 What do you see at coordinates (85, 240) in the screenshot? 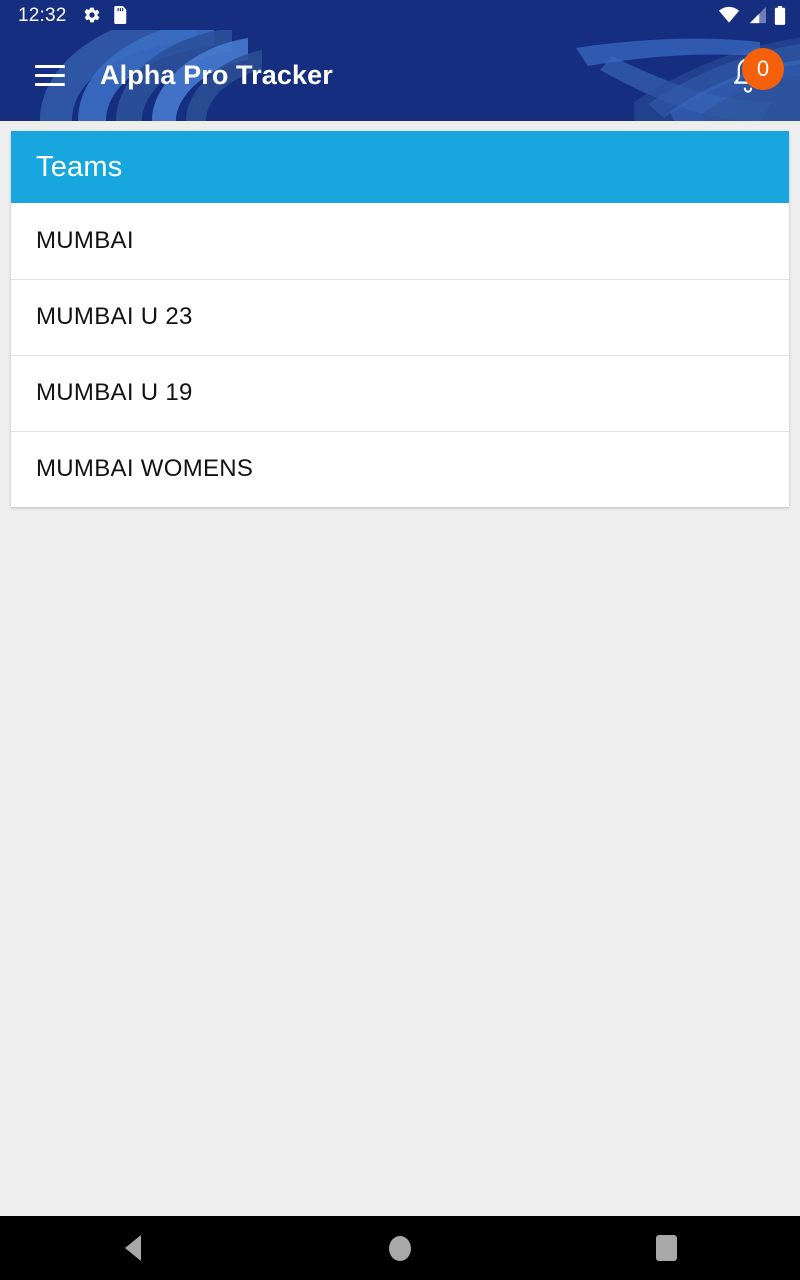
I see `team-name: MUMBAI` at bounding box center [85, 240].